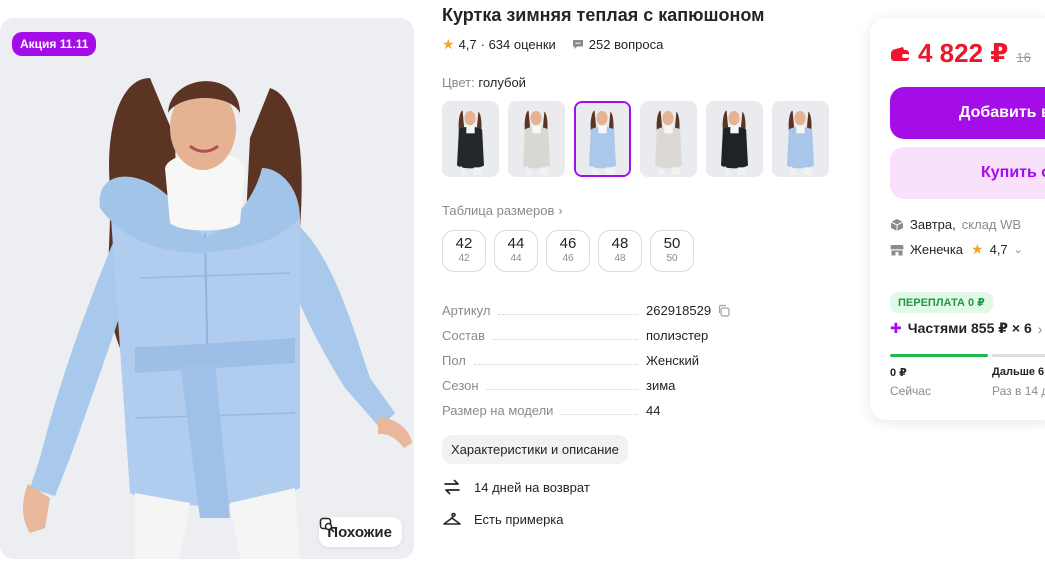  What do you see at coordinates (977, 249) in the screenshot?
I see `seller-star-icon: ★` at bounding box center [977, 249].